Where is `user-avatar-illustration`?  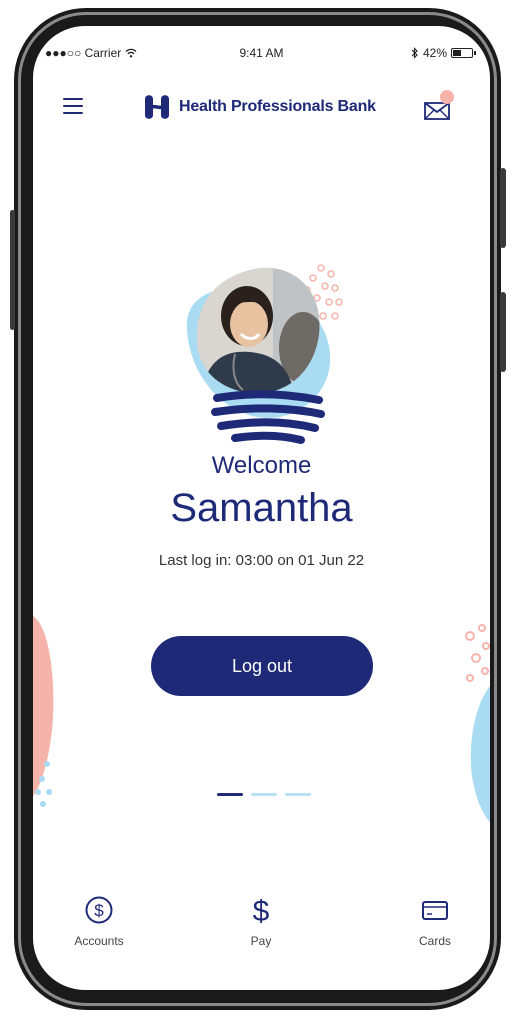
user-avatar-illustration is located at coordinates (264, 354).